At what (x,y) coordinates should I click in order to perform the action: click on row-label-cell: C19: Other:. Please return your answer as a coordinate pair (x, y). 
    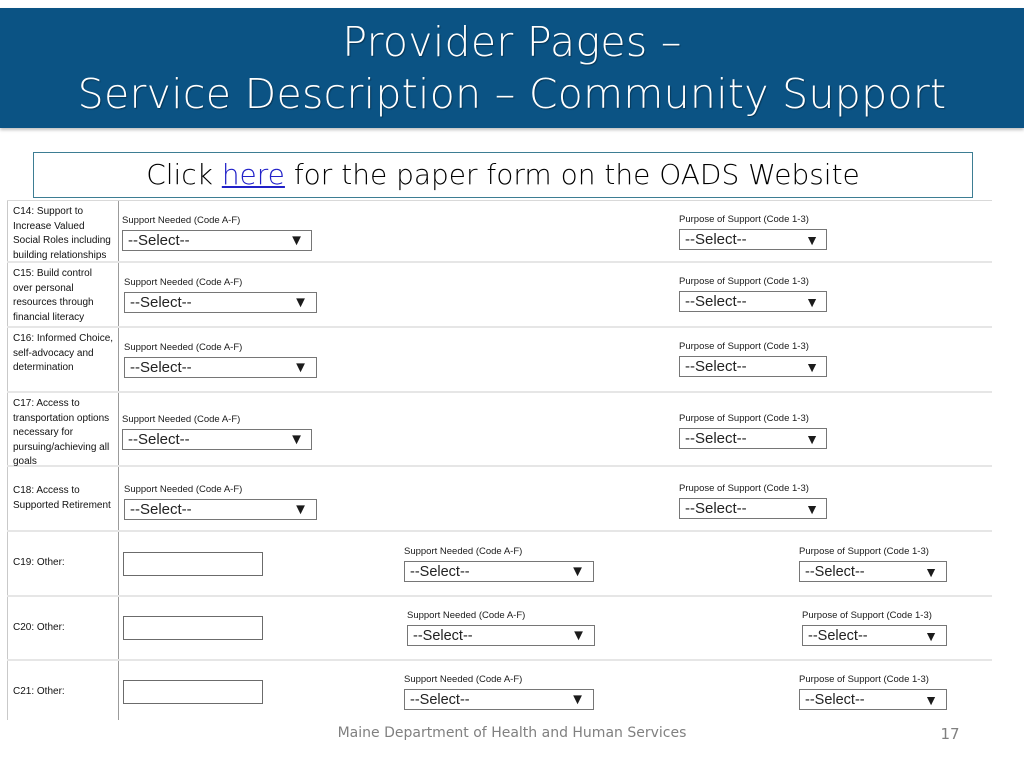
    Looking at the image, I should click on (63, 563).